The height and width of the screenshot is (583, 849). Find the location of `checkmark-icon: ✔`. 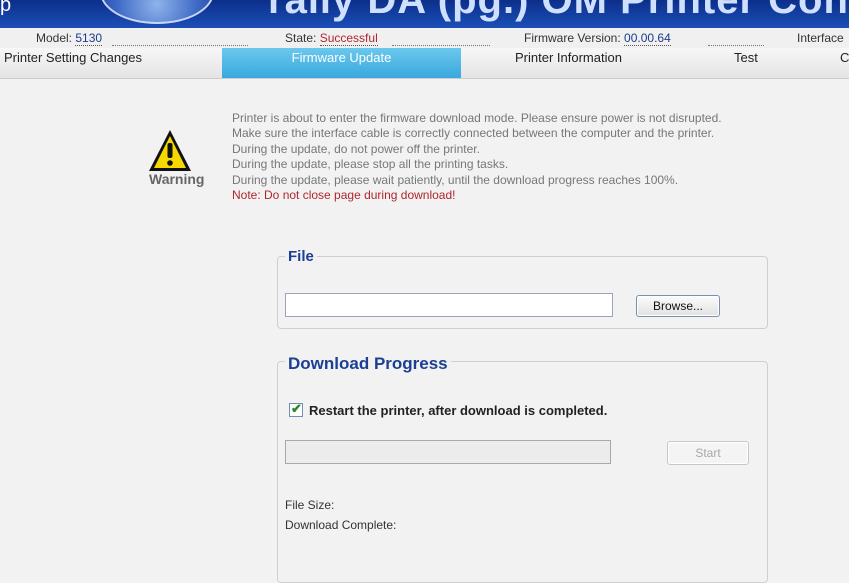

checkmark-icon: ✔ is located at coordinates (296, 408).